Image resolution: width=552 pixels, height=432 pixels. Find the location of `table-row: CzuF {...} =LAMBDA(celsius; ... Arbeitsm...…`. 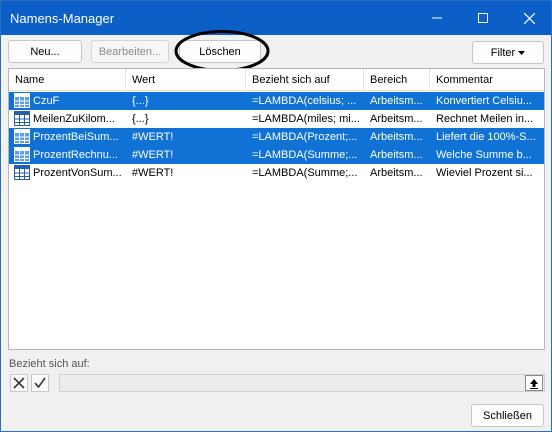

table-row: CzuF {...} =LAMBDA(celsius; ... Arbeitsm...… is located at coordinates (276, 101).